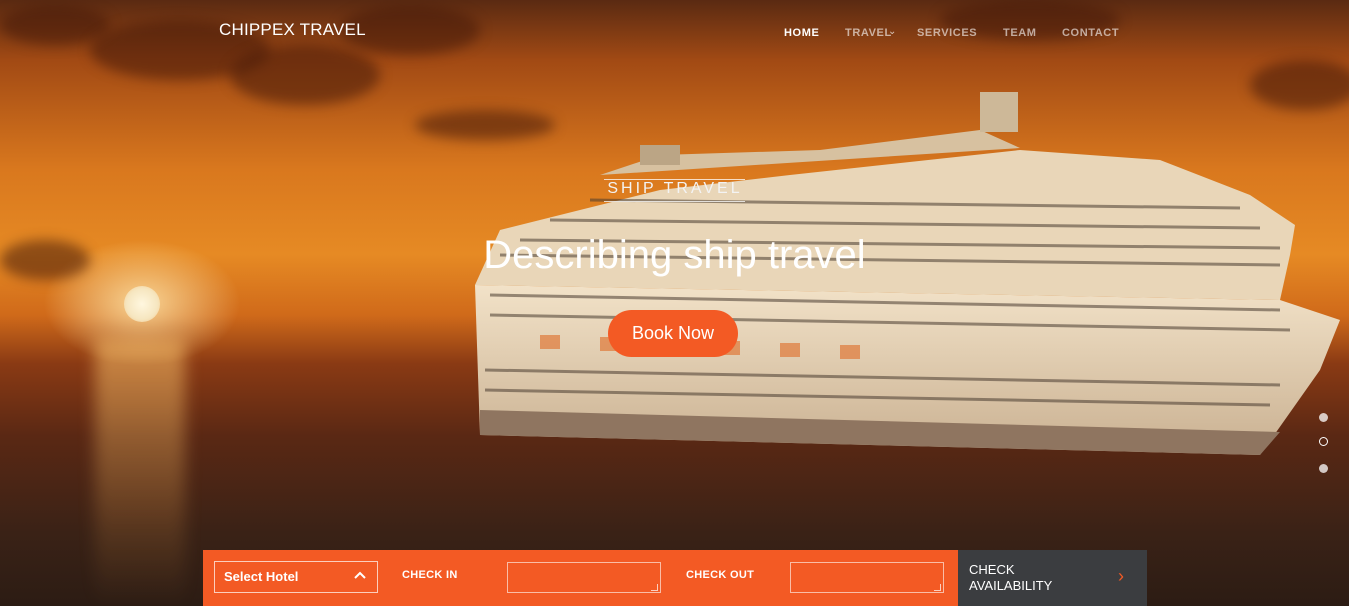 This screenshot has height=606, width=1349. Describe the element at coordinates (1011, 577) in the screenshot. I see `check-availability-label: CHECK AVAILABILITY` at that location.